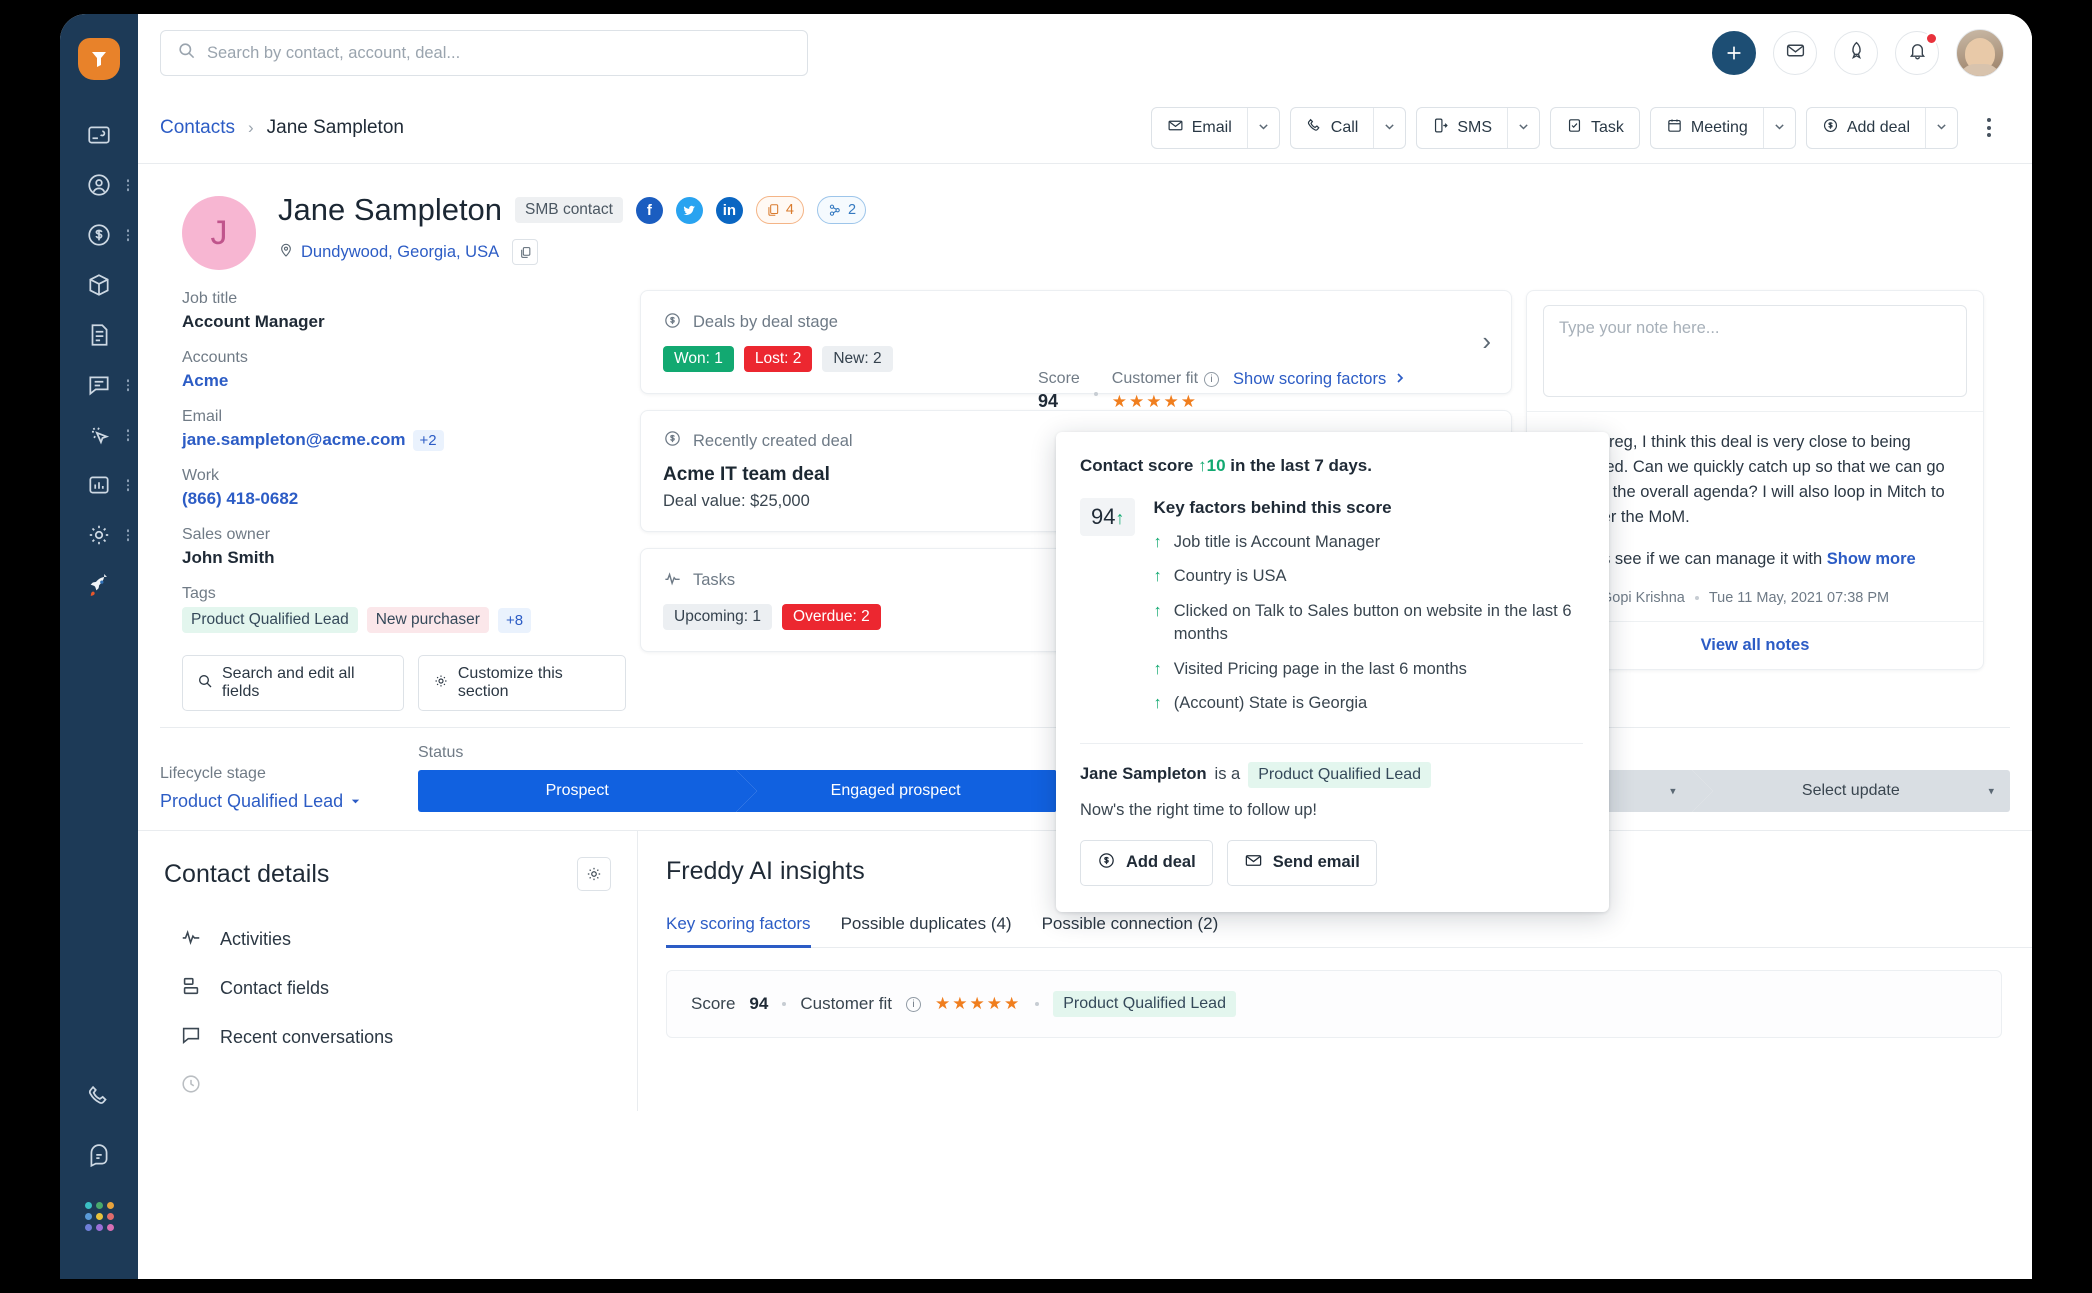 The image size is (2092, 1293). Describe the element at coordinates (521, 683) in the screenshot. I see `customize-section-button: Customize this section` at that location.